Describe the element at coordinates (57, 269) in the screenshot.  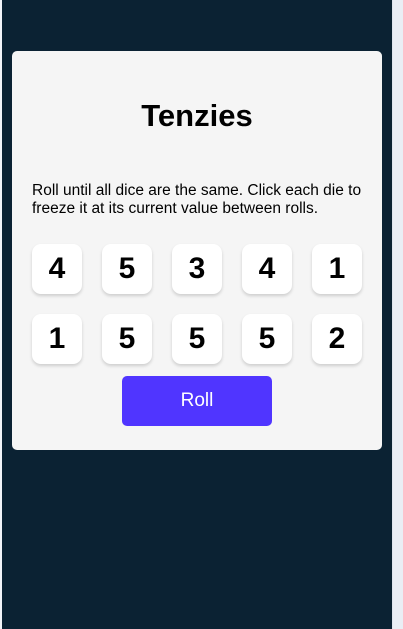
I see `die-1: 4` at that location.